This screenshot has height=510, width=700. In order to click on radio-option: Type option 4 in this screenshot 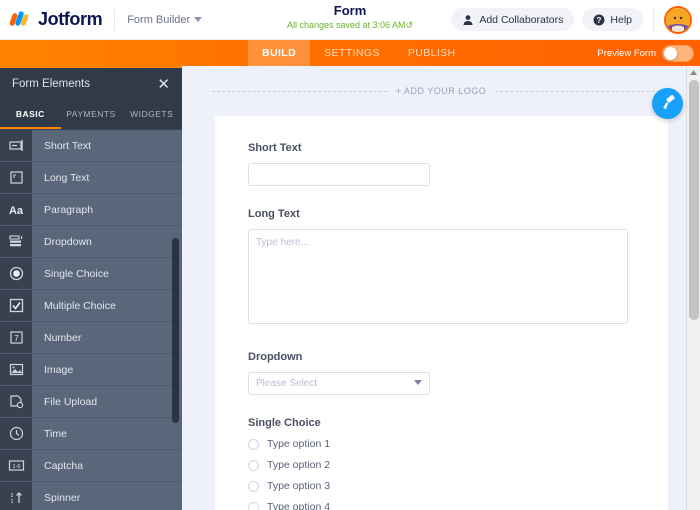, I will do `click(441, 505)`.